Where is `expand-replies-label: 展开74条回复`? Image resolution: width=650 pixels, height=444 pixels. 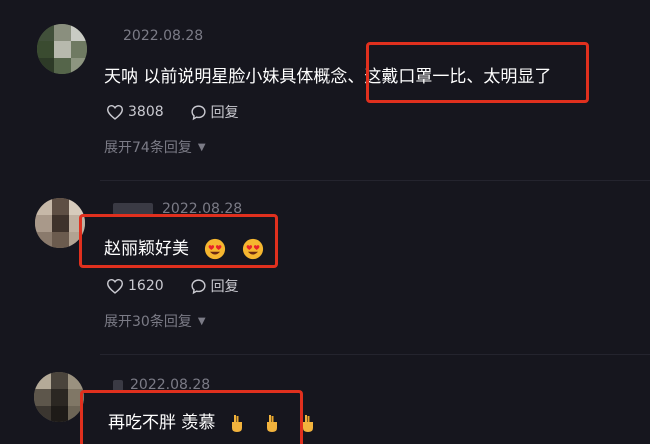 expand-replies-label: 展开74条回复 is located at coordinates (148, 148).